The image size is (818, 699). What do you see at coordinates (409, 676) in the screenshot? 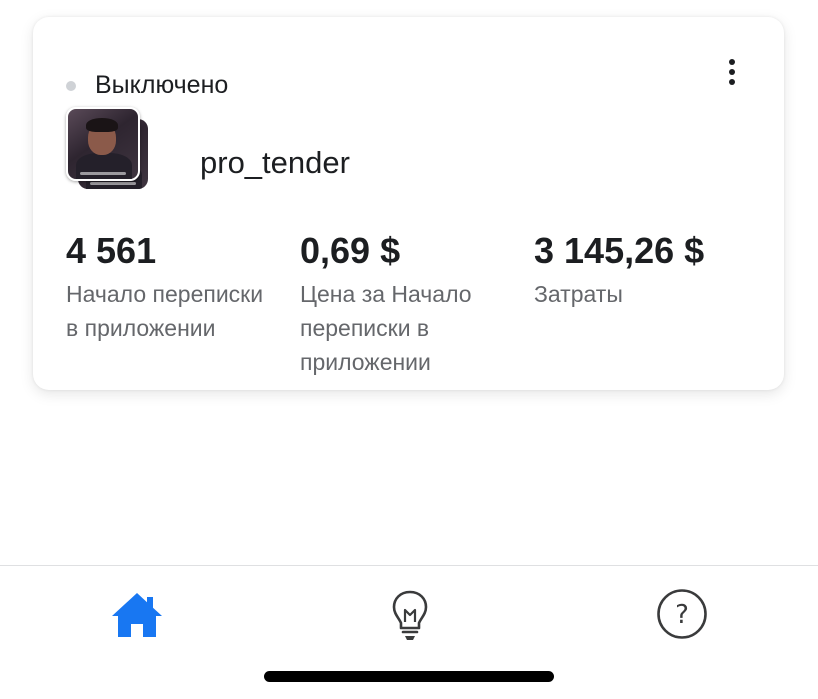
I see `home-indicator` at bounding box center [409, 676].